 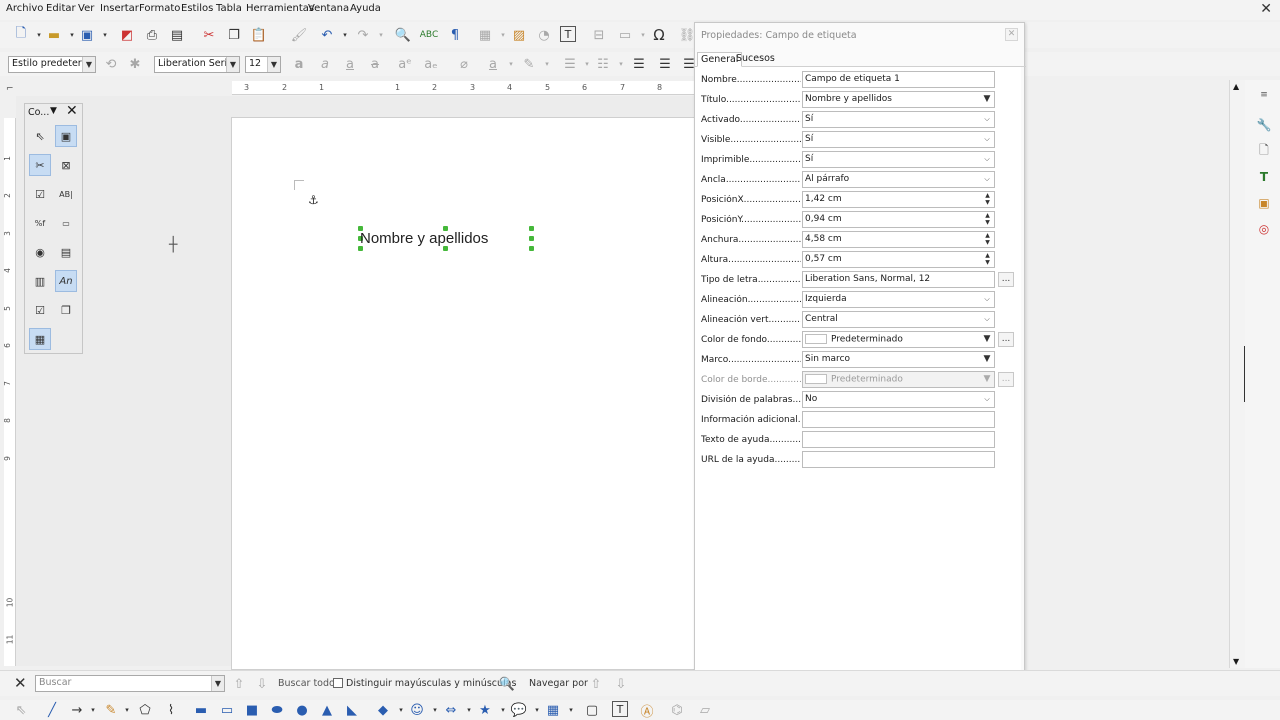 I want to click on ellipse-icon: ⬬, so click(x=277, y=710).